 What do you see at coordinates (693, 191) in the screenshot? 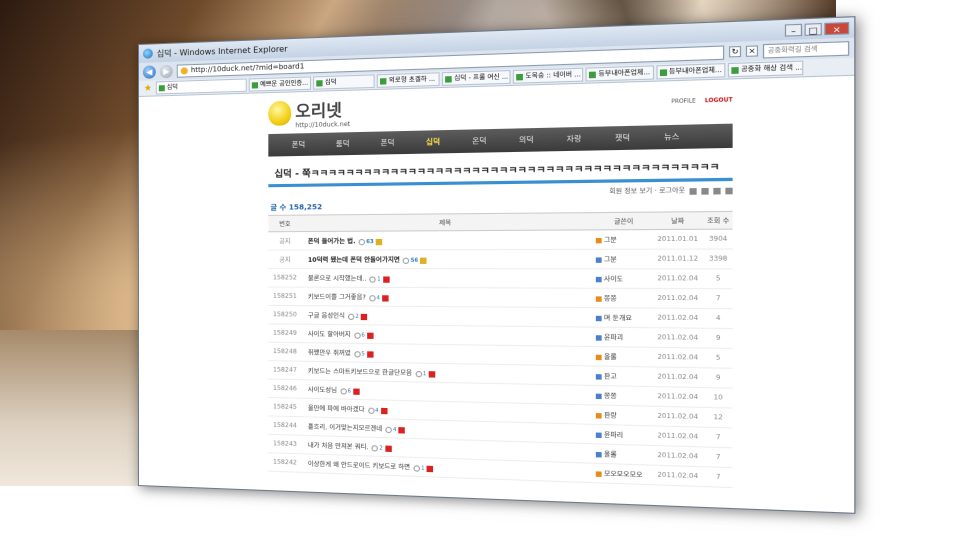
I see `help-icon` at bounding box center [693, 191].